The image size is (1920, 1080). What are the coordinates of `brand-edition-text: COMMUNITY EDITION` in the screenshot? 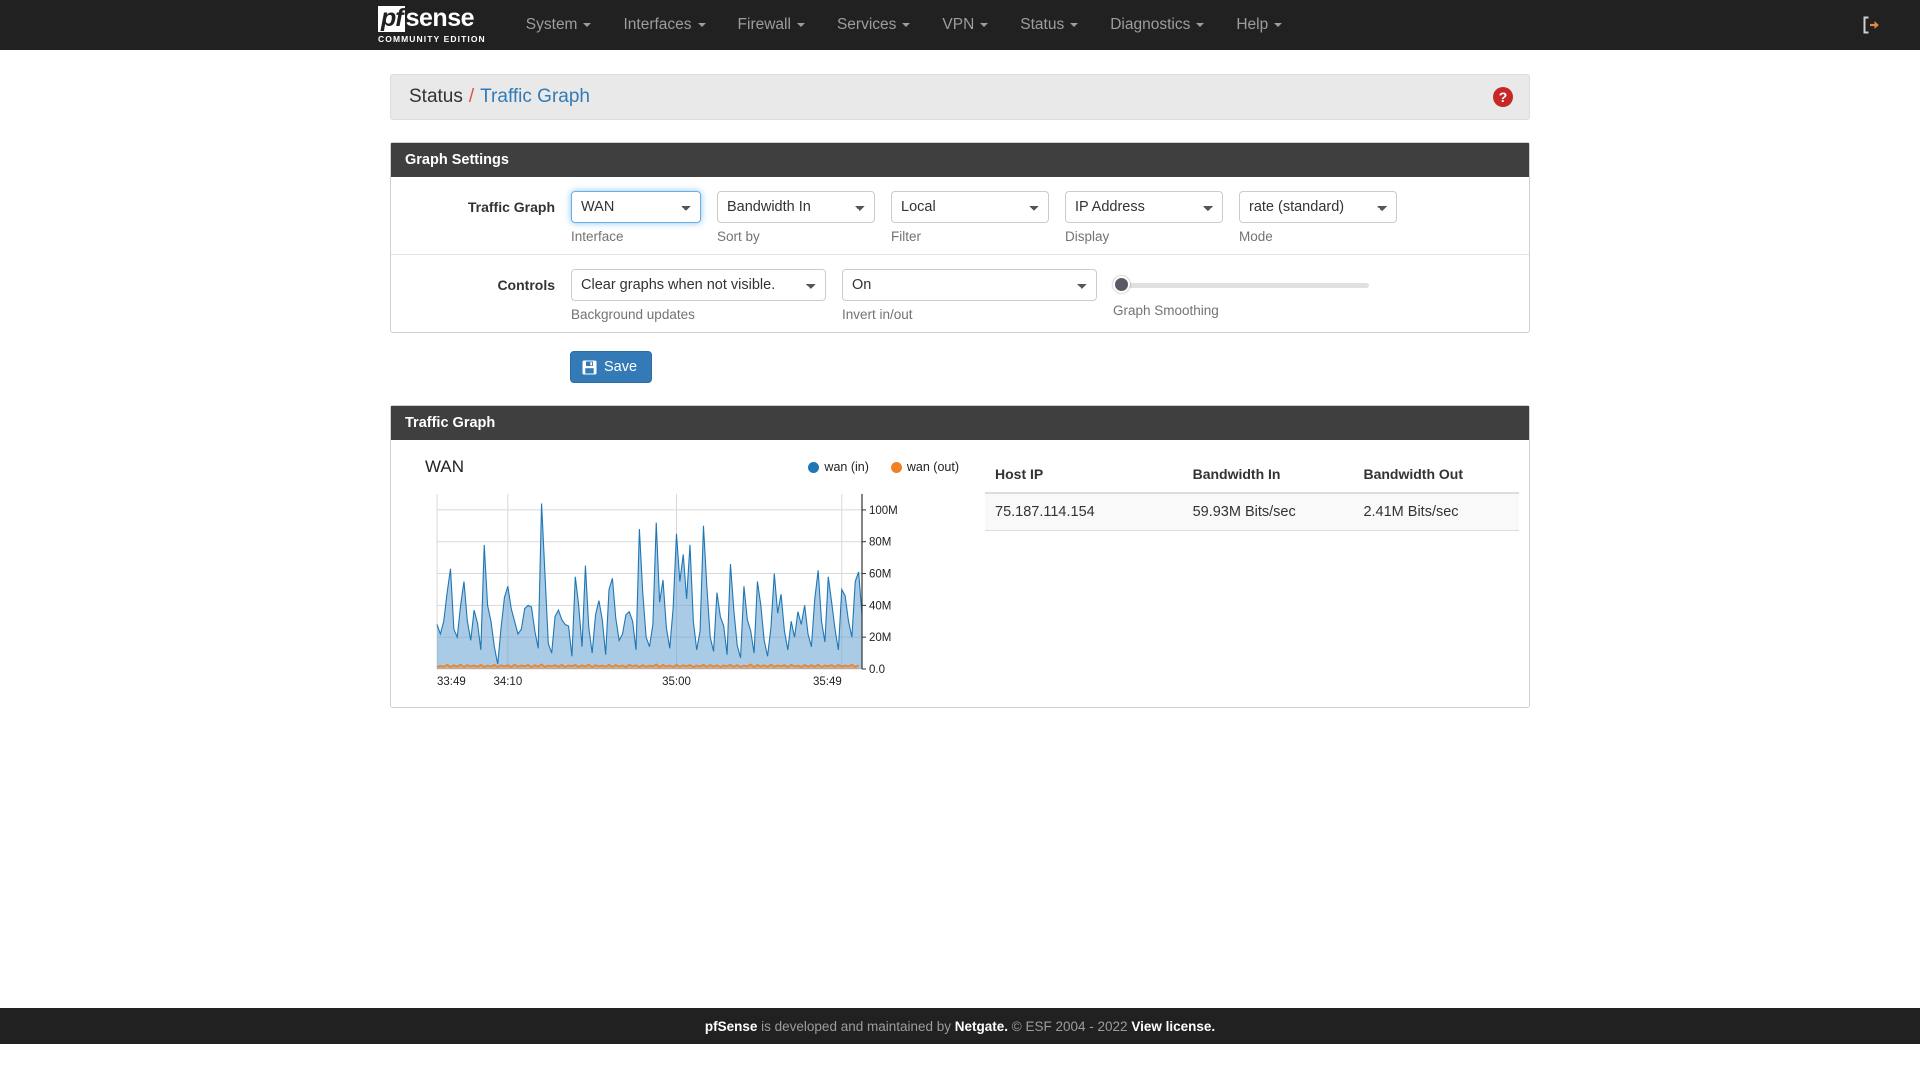 It's located at (432, 39).